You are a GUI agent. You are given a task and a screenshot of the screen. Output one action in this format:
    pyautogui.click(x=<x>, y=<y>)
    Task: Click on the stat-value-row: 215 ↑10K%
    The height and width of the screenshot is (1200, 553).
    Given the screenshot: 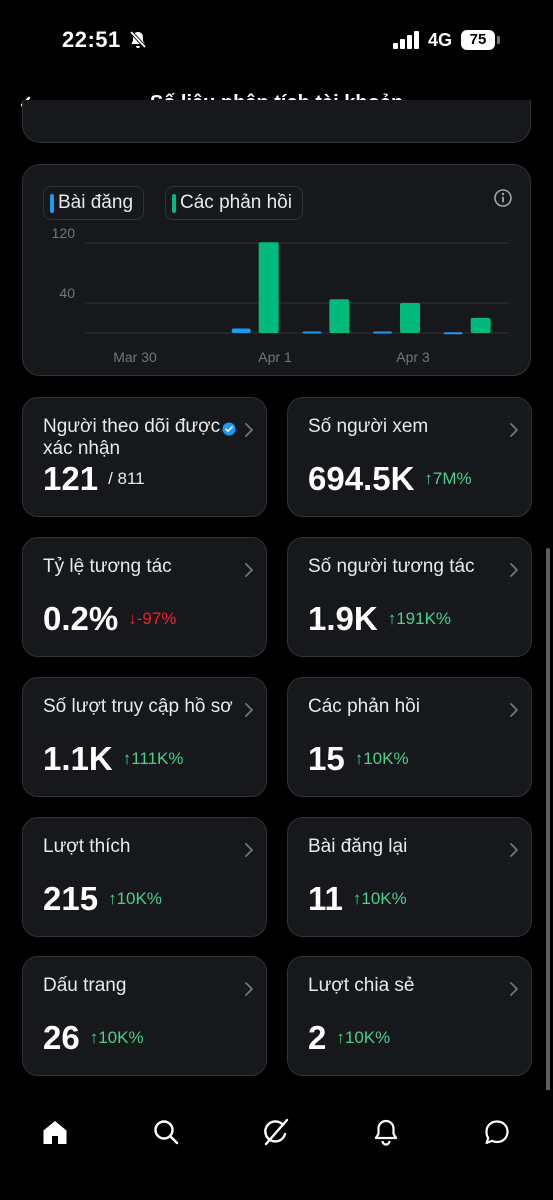 What is the action you would take?
    pyautogui.click(x=102, y=899)
    